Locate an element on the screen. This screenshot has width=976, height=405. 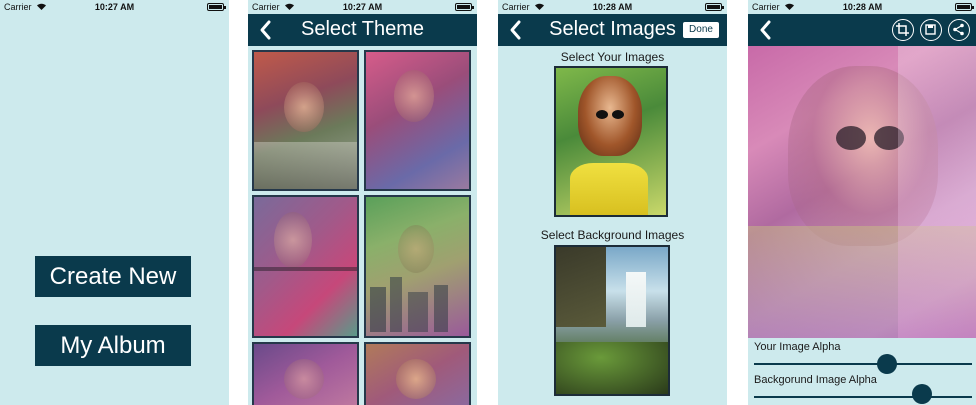
create-new-button: Create New is located at coordinates (113, 276).